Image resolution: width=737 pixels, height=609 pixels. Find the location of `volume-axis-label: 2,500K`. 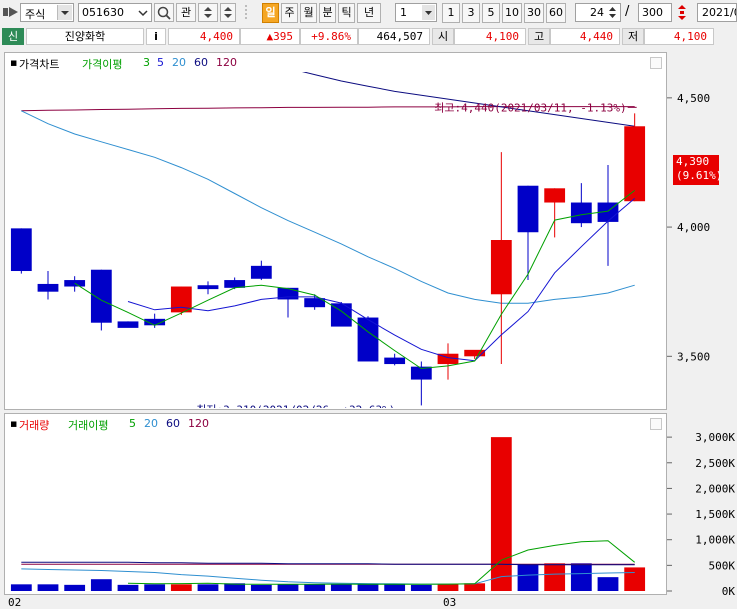

volume-axis-label: 2,500K is located at coordinates (715, 463).